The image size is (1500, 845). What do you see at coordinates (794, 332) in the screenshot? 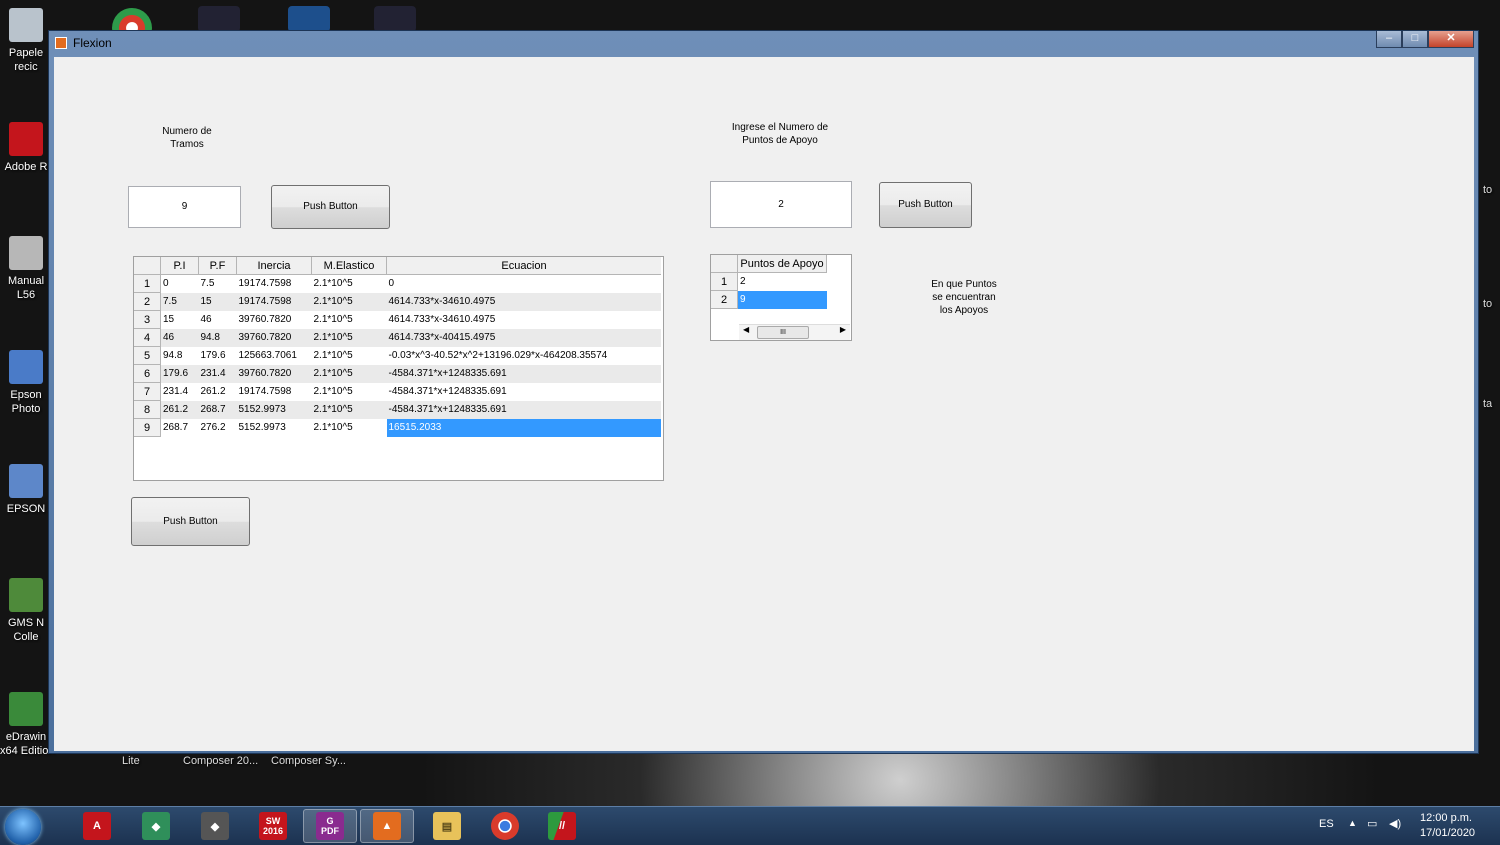
I see `horizontal-scrollbar: ◀ III ▶` at bounding box center [794, 332].